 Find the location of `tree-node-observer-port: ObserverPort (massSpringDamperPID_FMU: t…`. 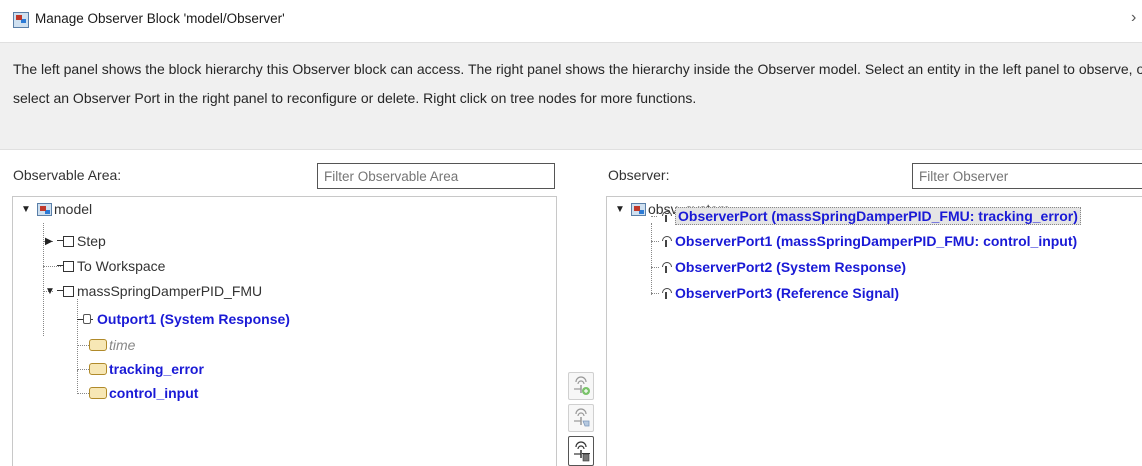

tree-node-observer-port: ObserverPort (massSpringDamperPID_FMU: t… is located at coordinates (870, 216).